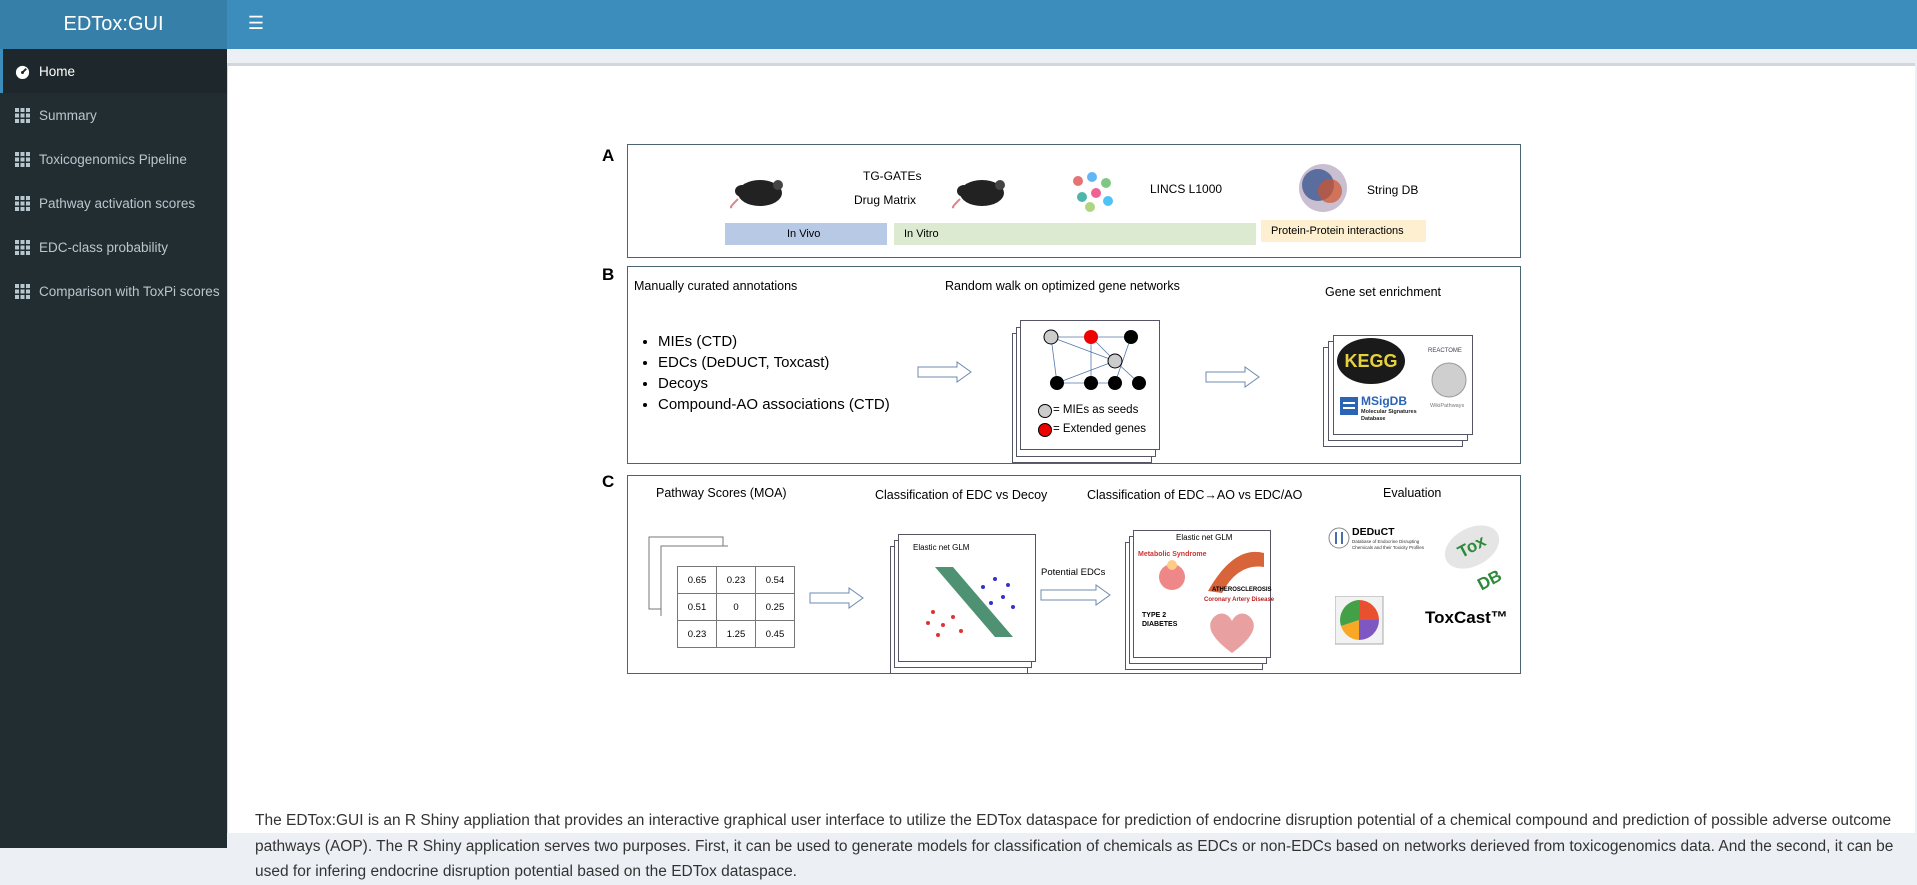 The image size is (1917, 885). I want to click on extended-node-icon, so click(1045, 430).